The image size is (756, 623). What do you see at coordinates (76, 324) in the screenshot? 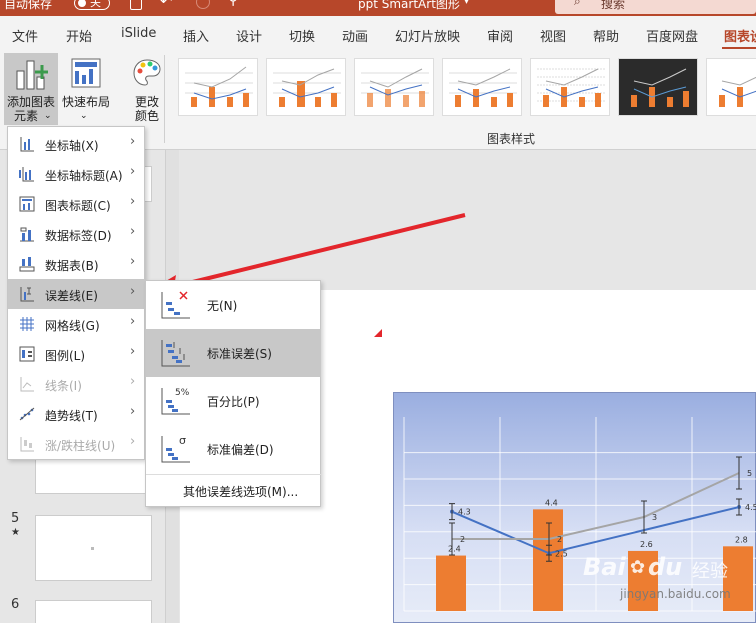
I see `menu-item-gridlines: 网格线(G) ›` at bounding box center [76, 324].